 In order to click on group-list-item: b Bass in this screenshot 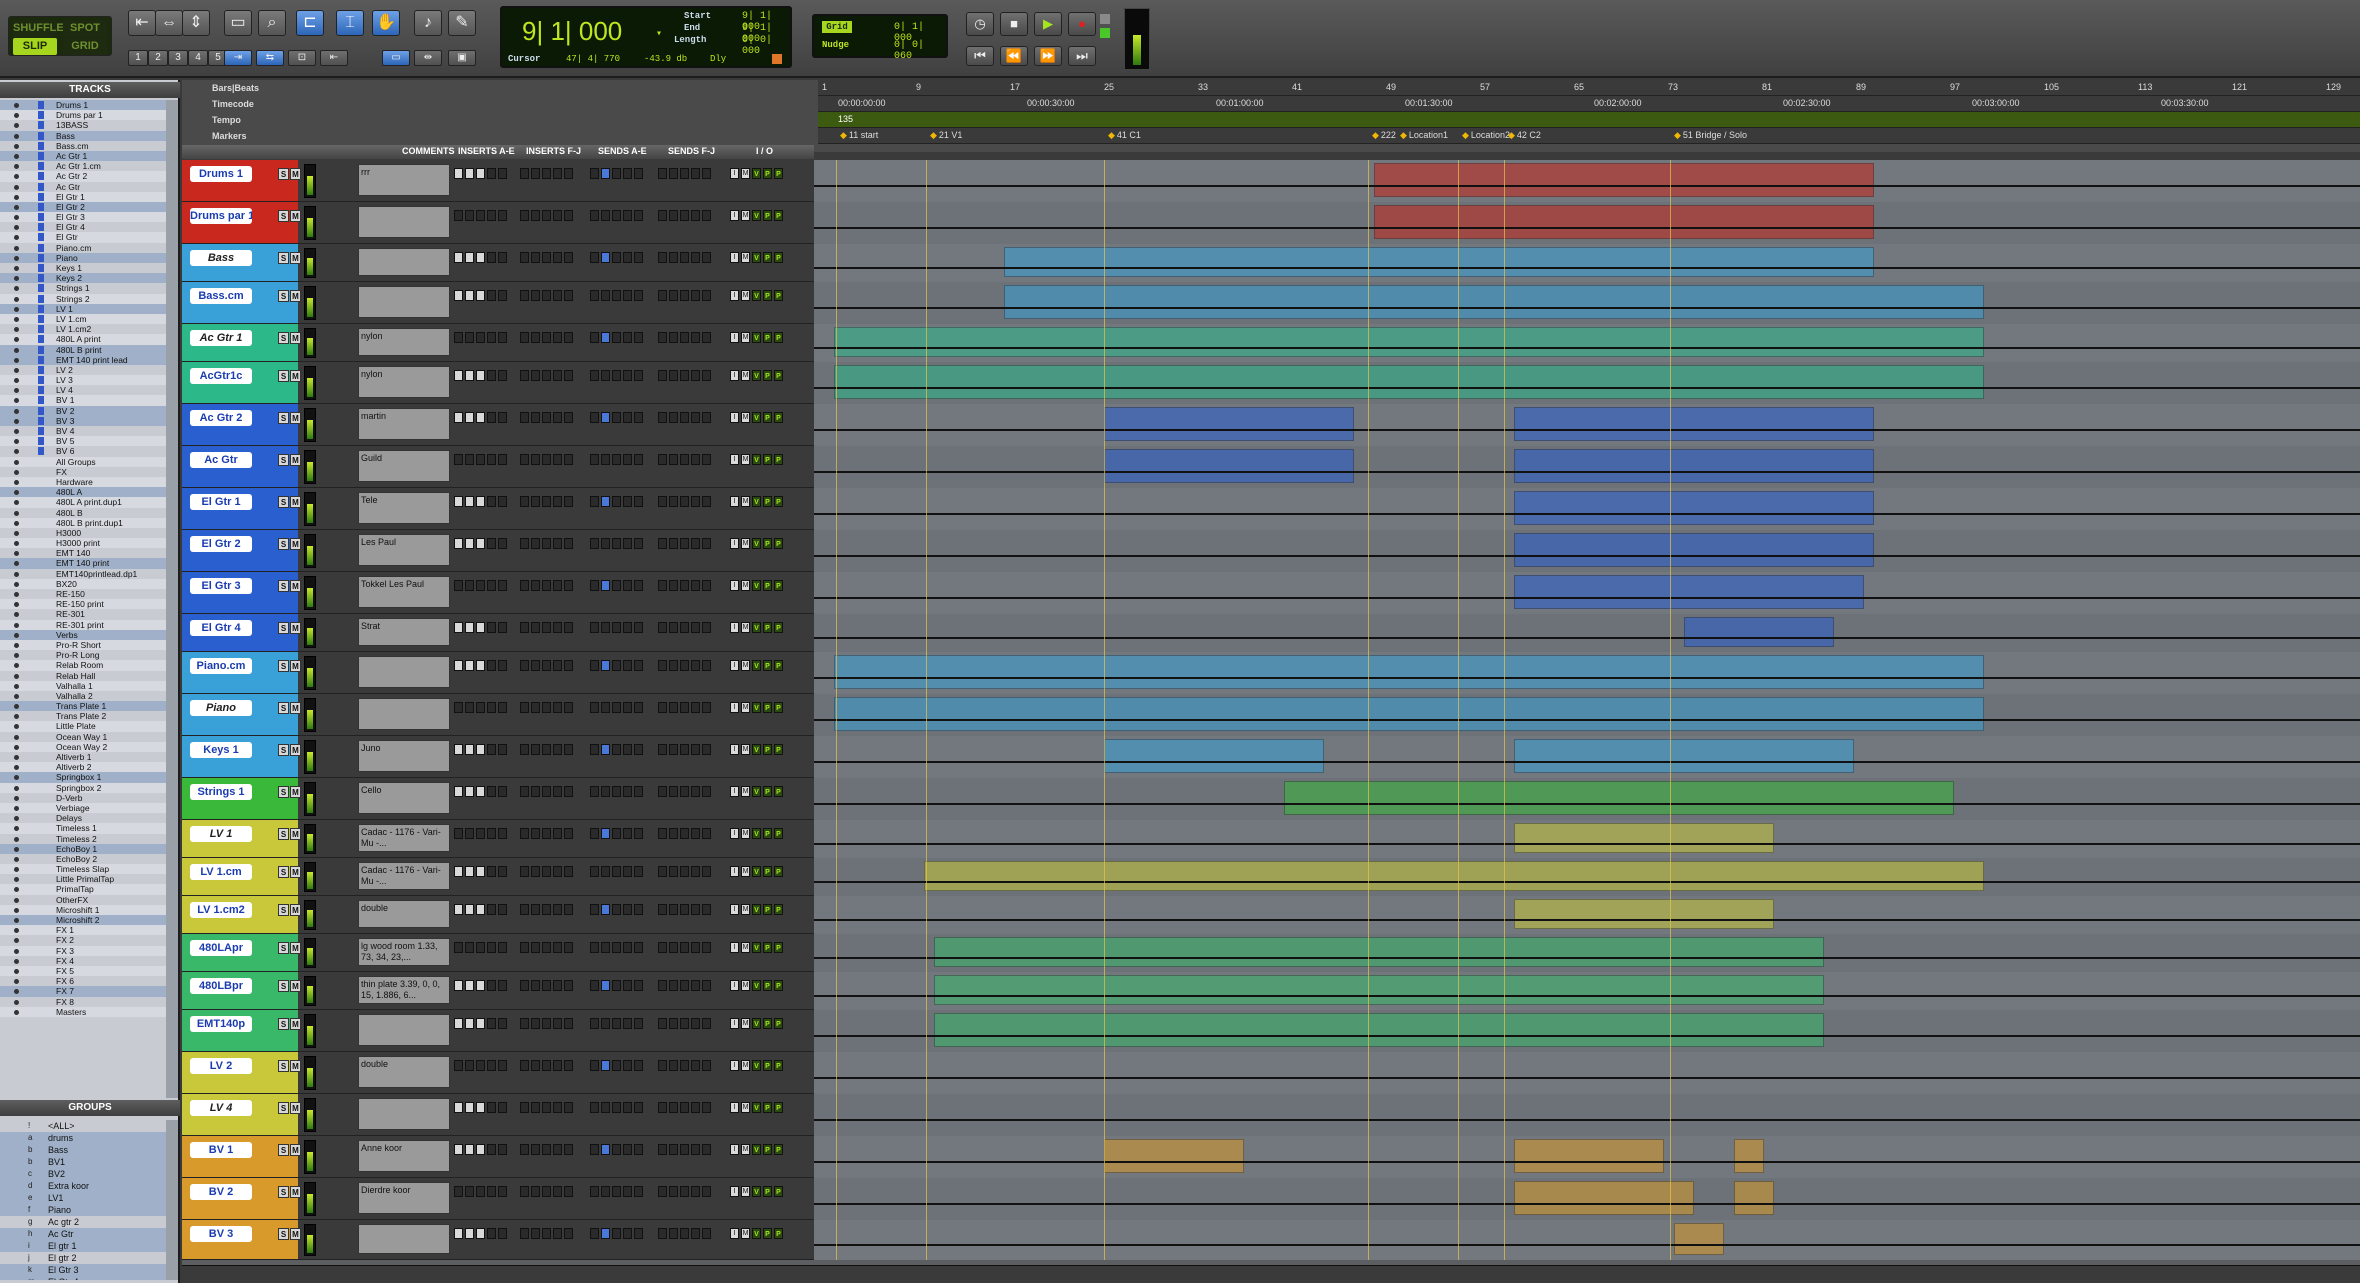, I will do `click(84, 1150)`.